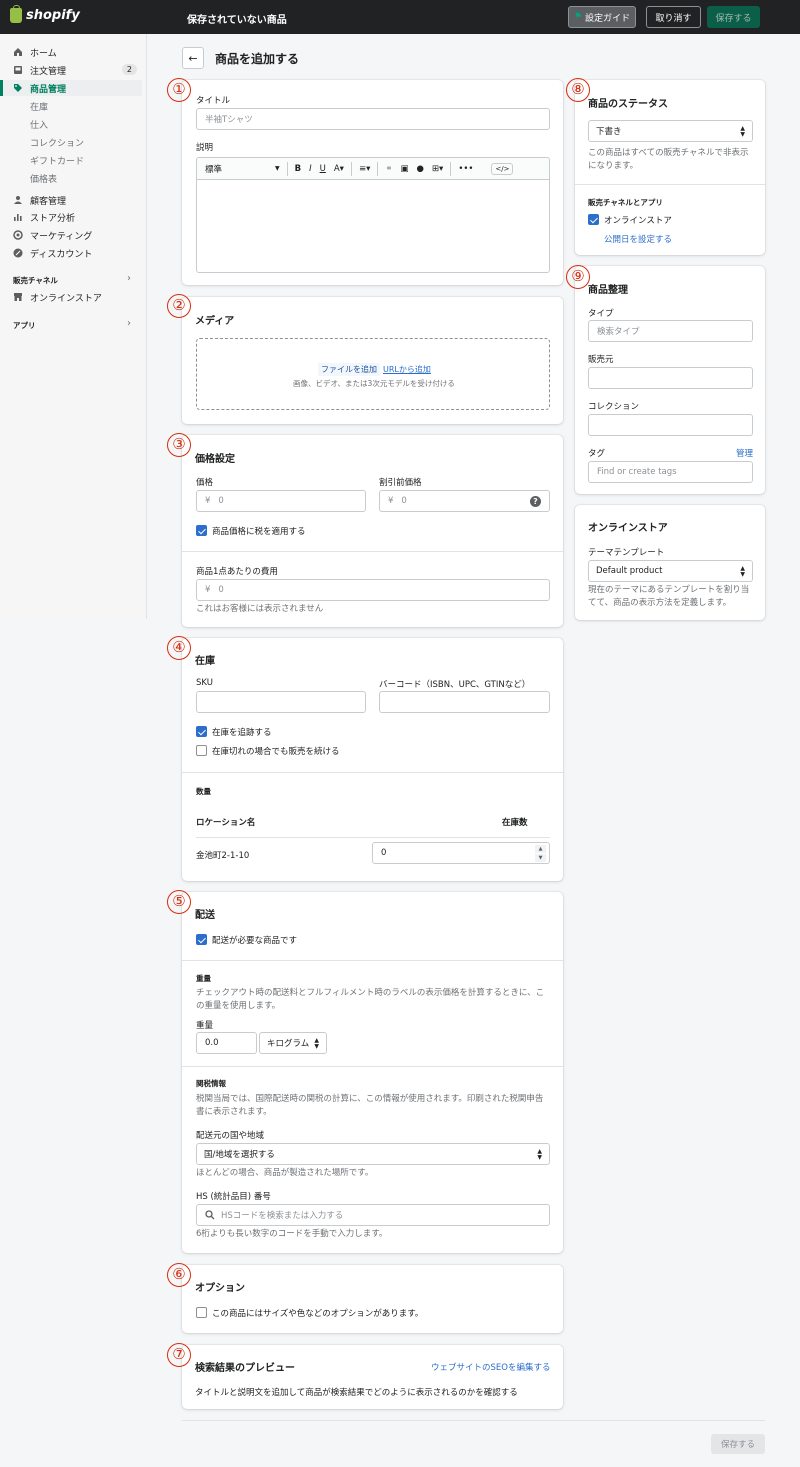 The image size is (800, 1467). I want to click on weight-input: 0.0, so click(226, 1043).